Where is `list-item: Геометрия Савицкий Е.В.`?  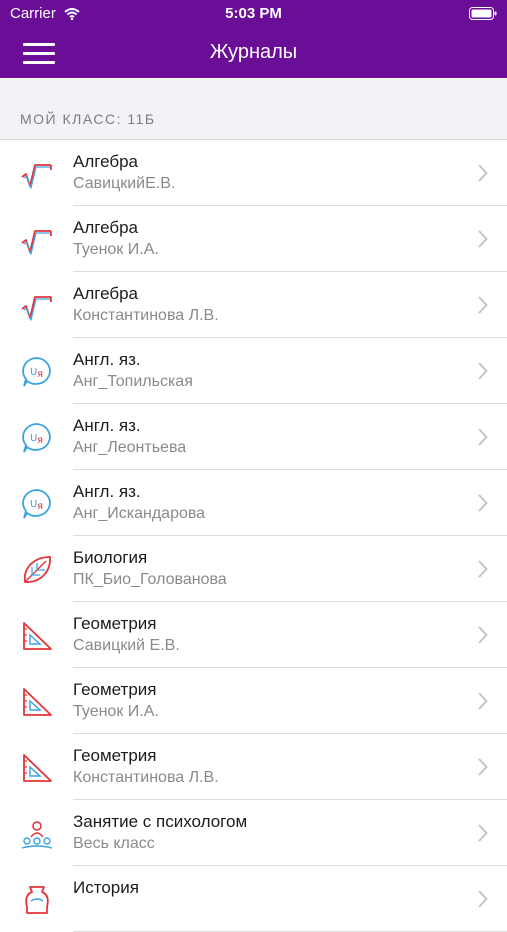 list-item: Геометрия Савицкий Е.В. is located at coordinates (253, 635).